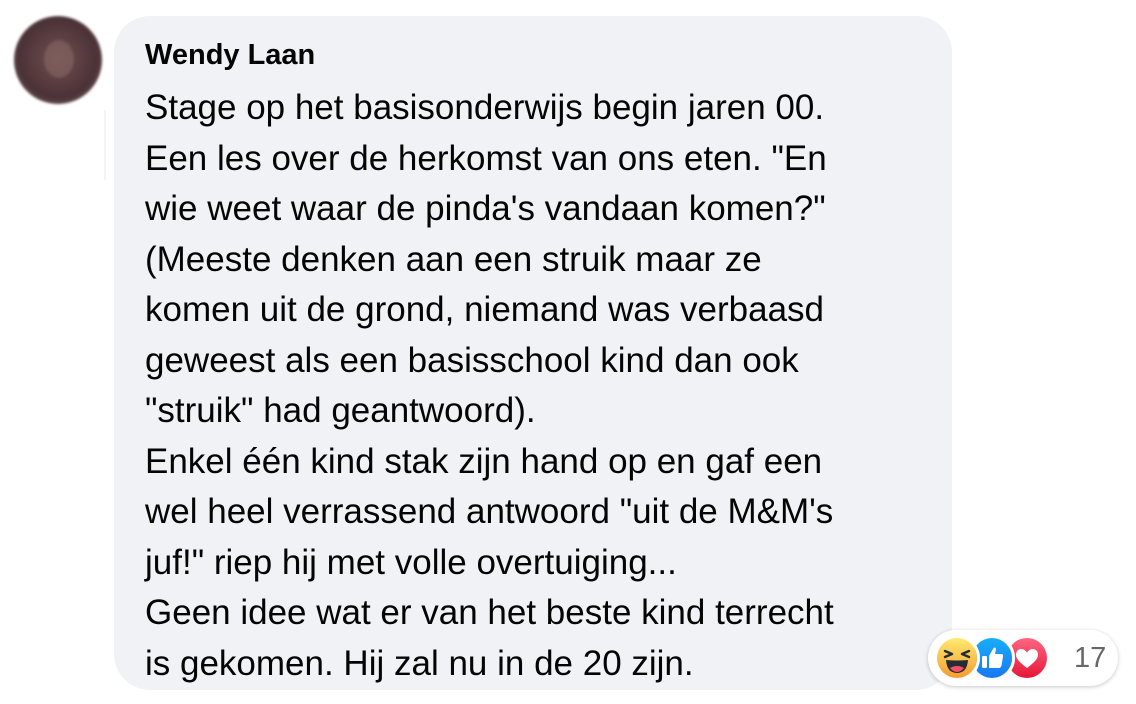 The height and width of the screenshot is (704, 1136). Describe the element at coordinates (453, 259) in the screenshot. I see `comment-line: (Meeste denken aan een struik maar ze` at that location.